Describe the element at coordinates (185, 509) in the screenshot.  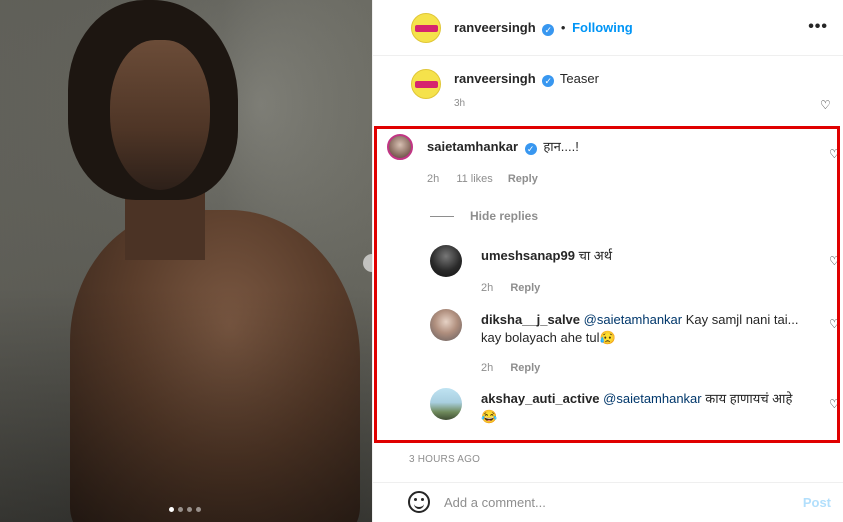
I see `carousel-dots` at that location.